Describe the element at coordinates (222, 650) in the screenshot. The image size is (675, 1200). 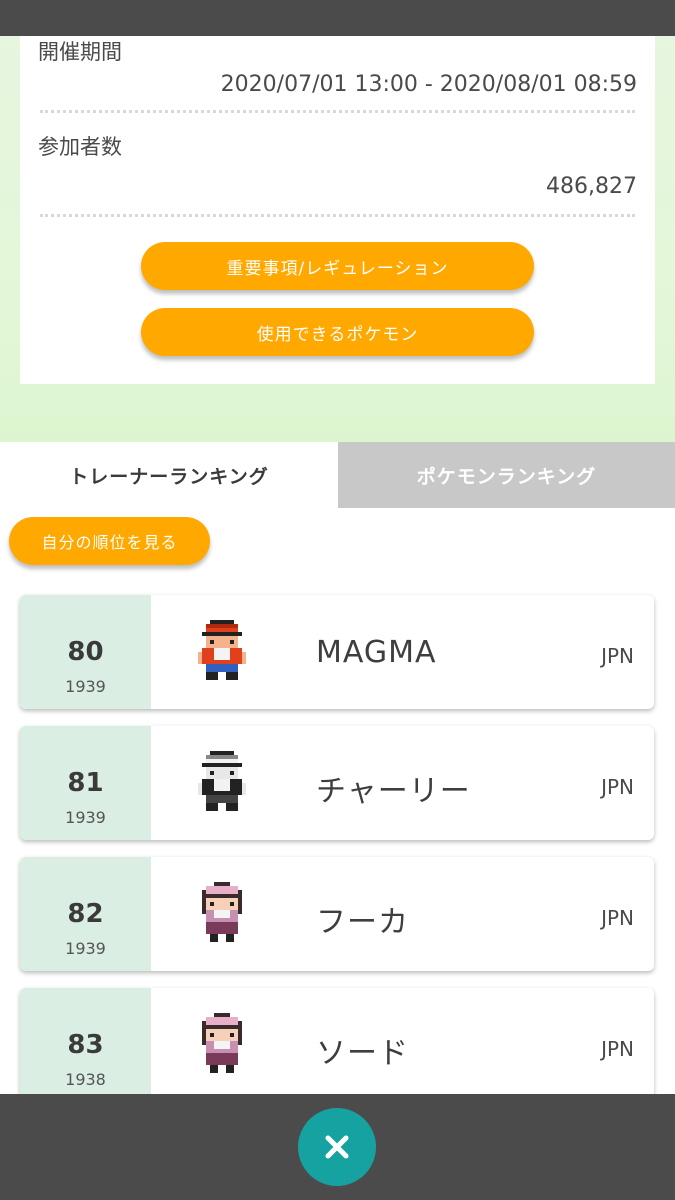
I see `red-cap-trainer-icon` at that location.